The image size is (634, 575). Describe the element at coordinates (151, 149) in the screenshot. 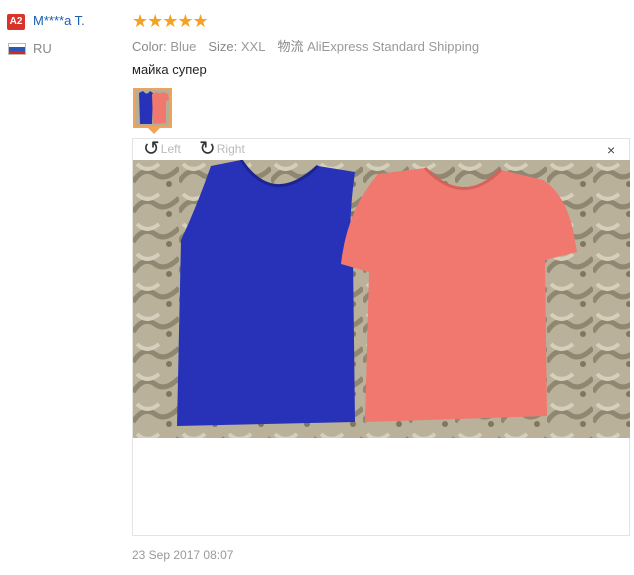

I see `rotate-left-icon: ↺` at that location.